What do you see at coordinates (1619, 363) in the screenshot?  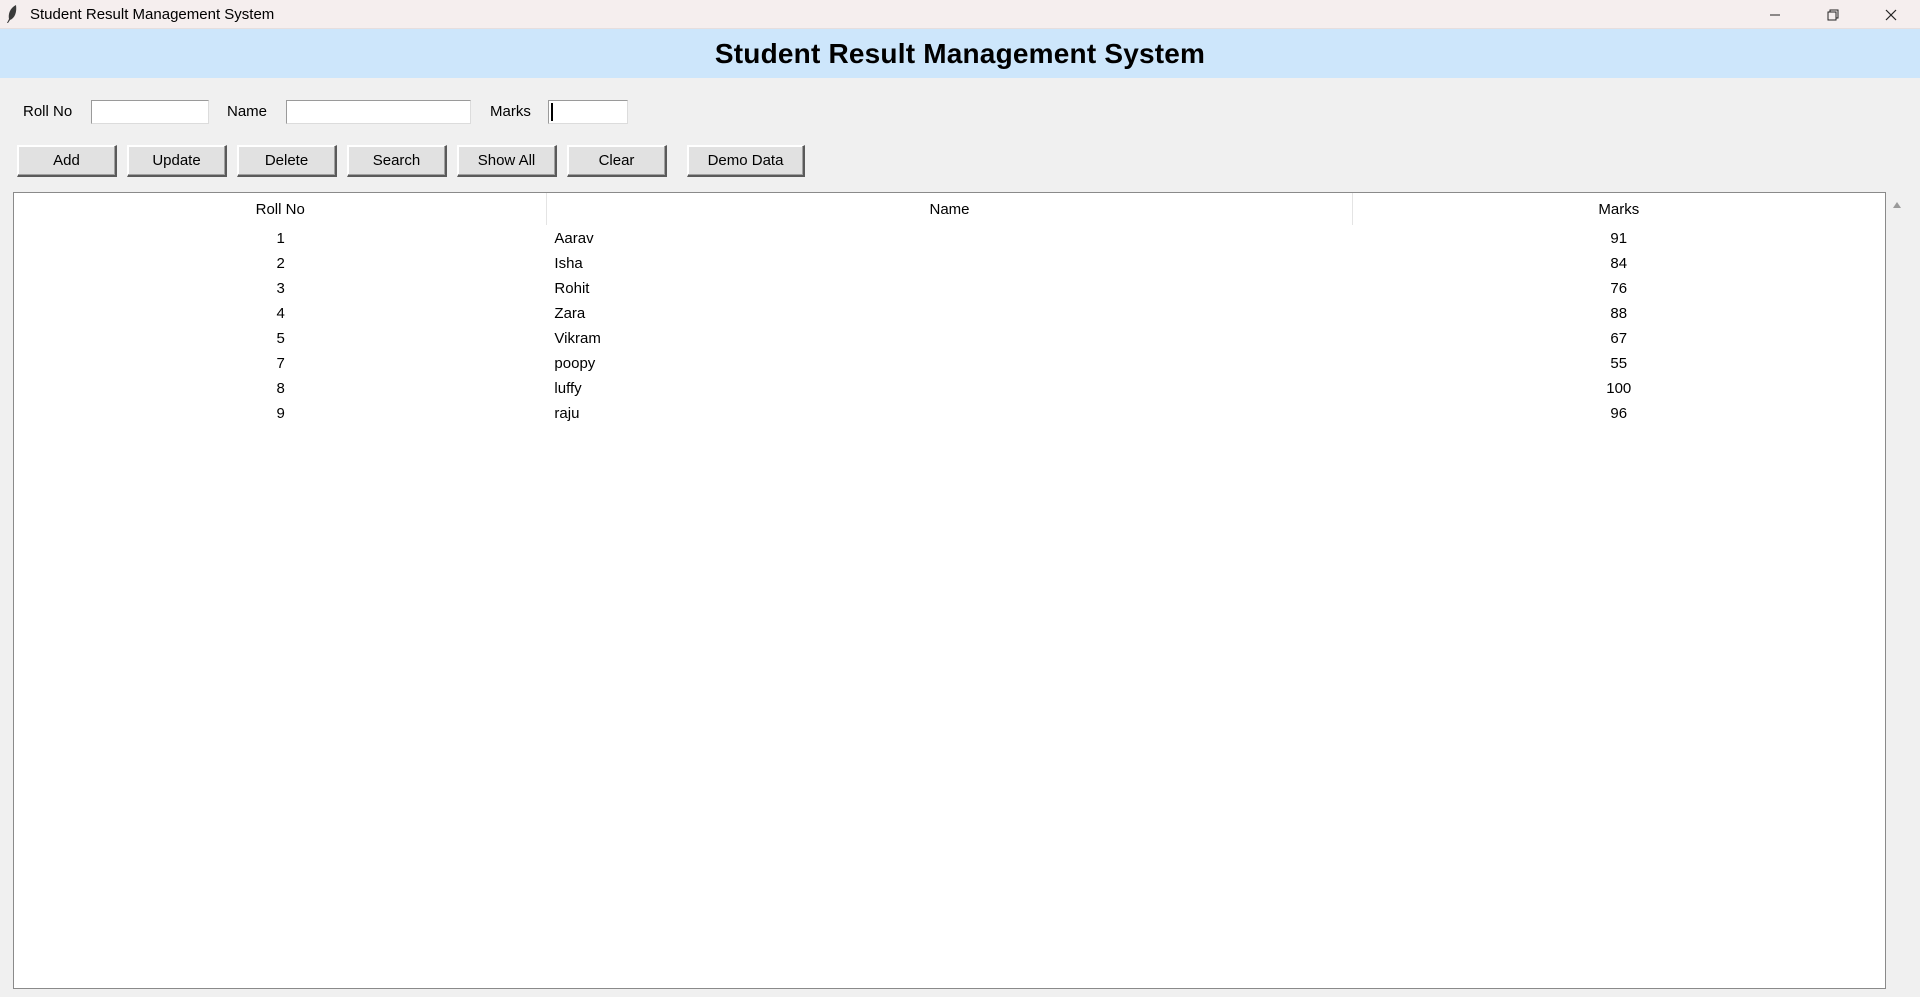 I see `cell-marks: 55` at bounding box center [1619, 363].